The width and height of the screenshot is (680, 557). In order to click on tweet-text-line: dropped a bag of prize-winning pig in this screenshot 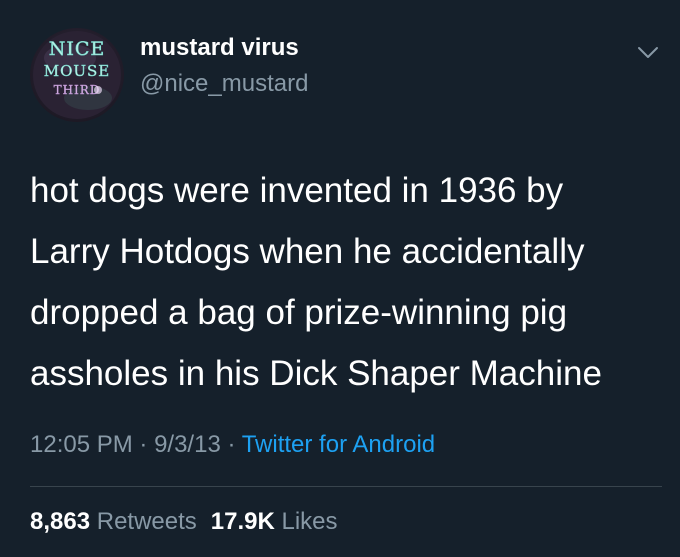, I will do `click(299, 312)`.